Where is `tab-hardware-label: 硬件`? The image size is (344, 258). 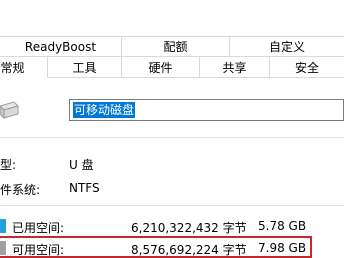
tab-hardware-label: 硬件 is located at coordinates (160, 67).